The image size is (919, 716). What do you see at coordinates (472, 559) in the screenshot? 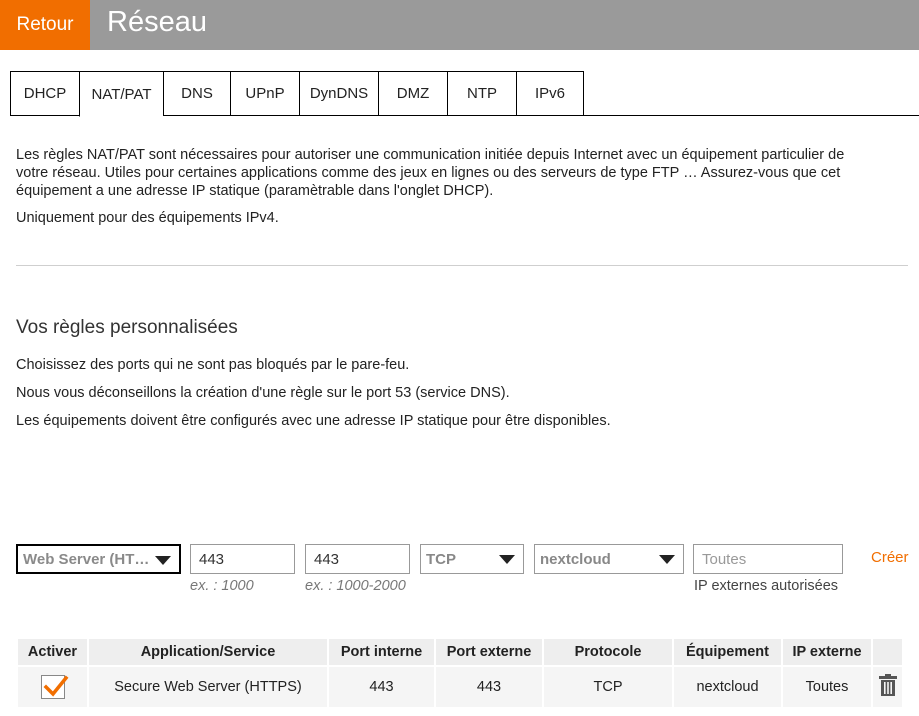
I see `protocol-select: TCP` at bounding box center [472, 559].